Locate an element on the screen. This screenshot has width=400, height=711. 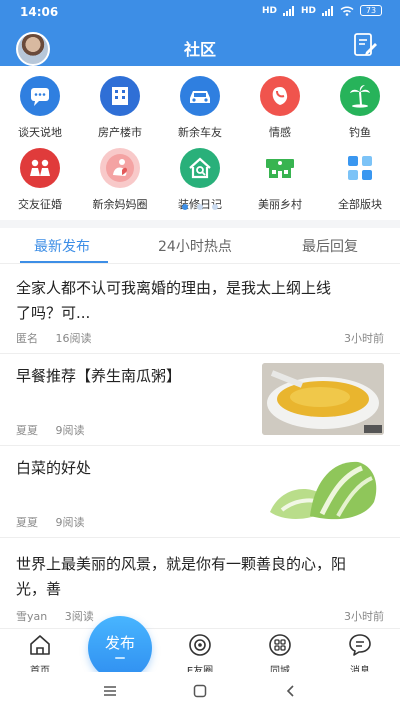
mother-icon is located at coordinates (120, 168).